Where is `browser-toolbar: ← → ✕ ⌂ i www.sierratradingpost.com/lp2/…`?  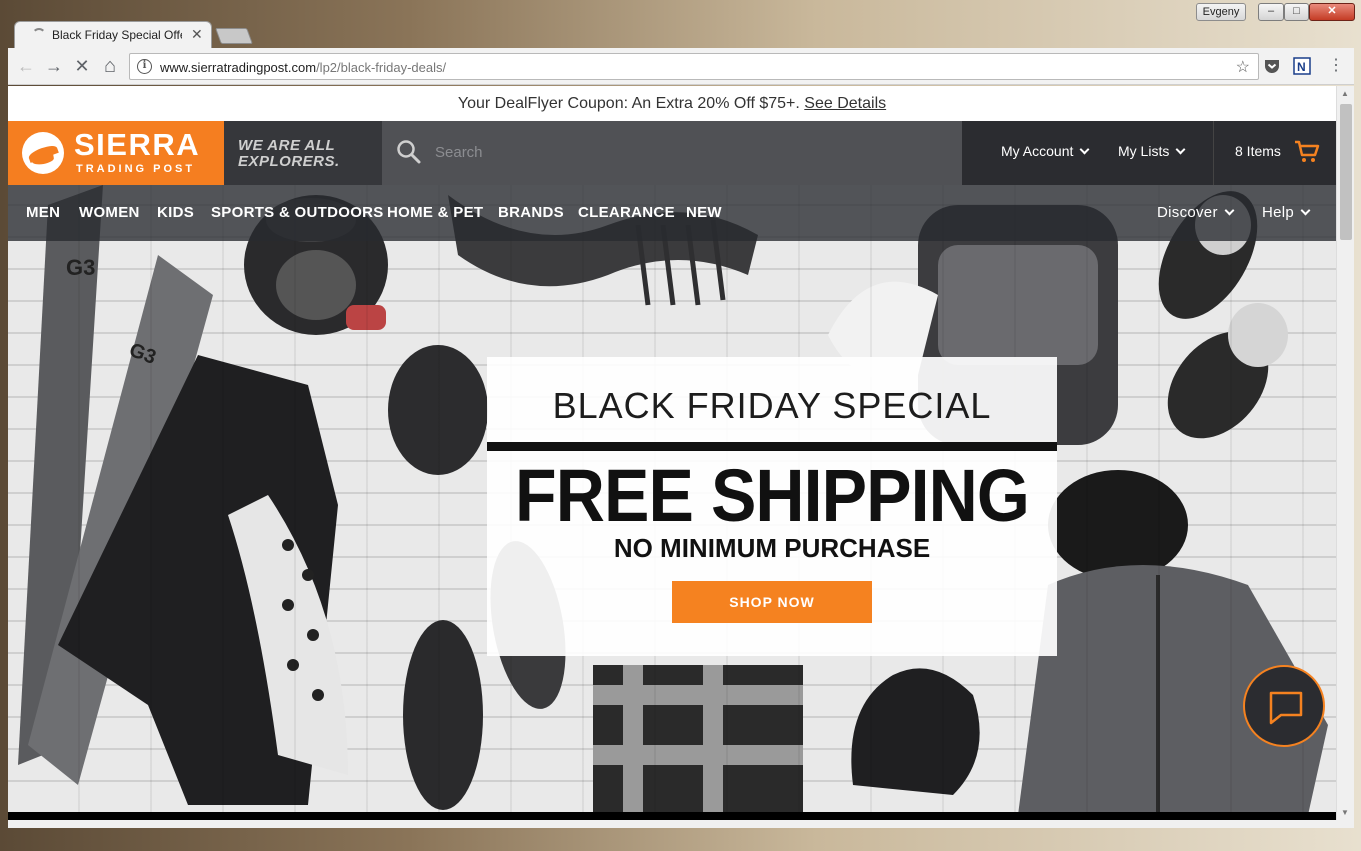 browser-toolbar: ← → ✕ ⌂ i www.sierratradingpost.com/lp2/… is located at coordinates (681, 66).